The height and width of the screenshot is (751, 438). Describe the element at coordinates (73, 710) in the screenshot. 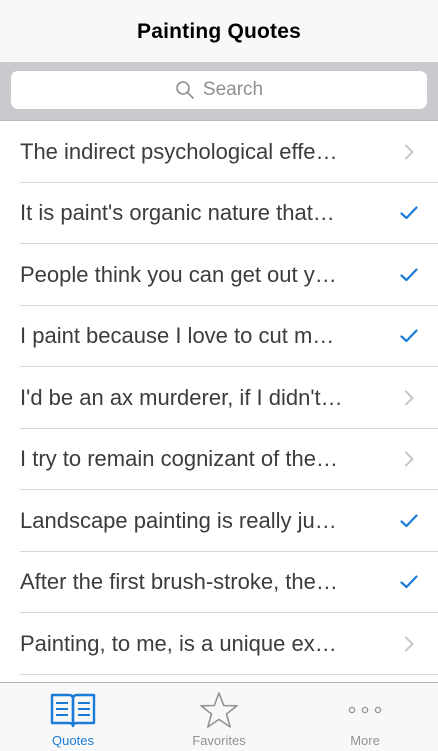

I see `book-icon` at that location.